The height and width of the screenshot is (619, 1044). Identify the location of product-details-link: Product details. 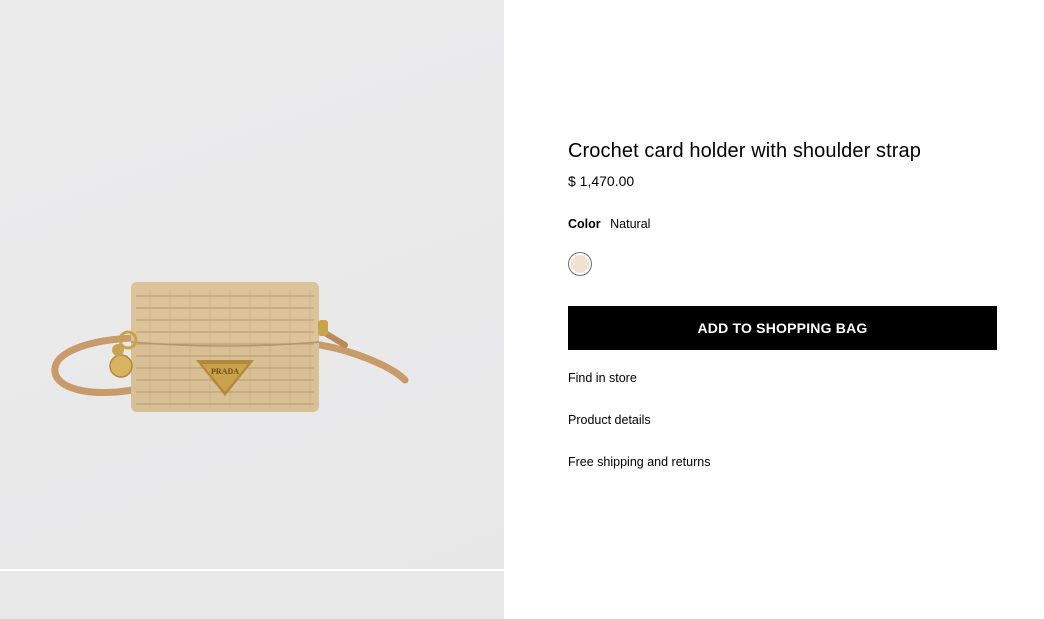
(609, 420).